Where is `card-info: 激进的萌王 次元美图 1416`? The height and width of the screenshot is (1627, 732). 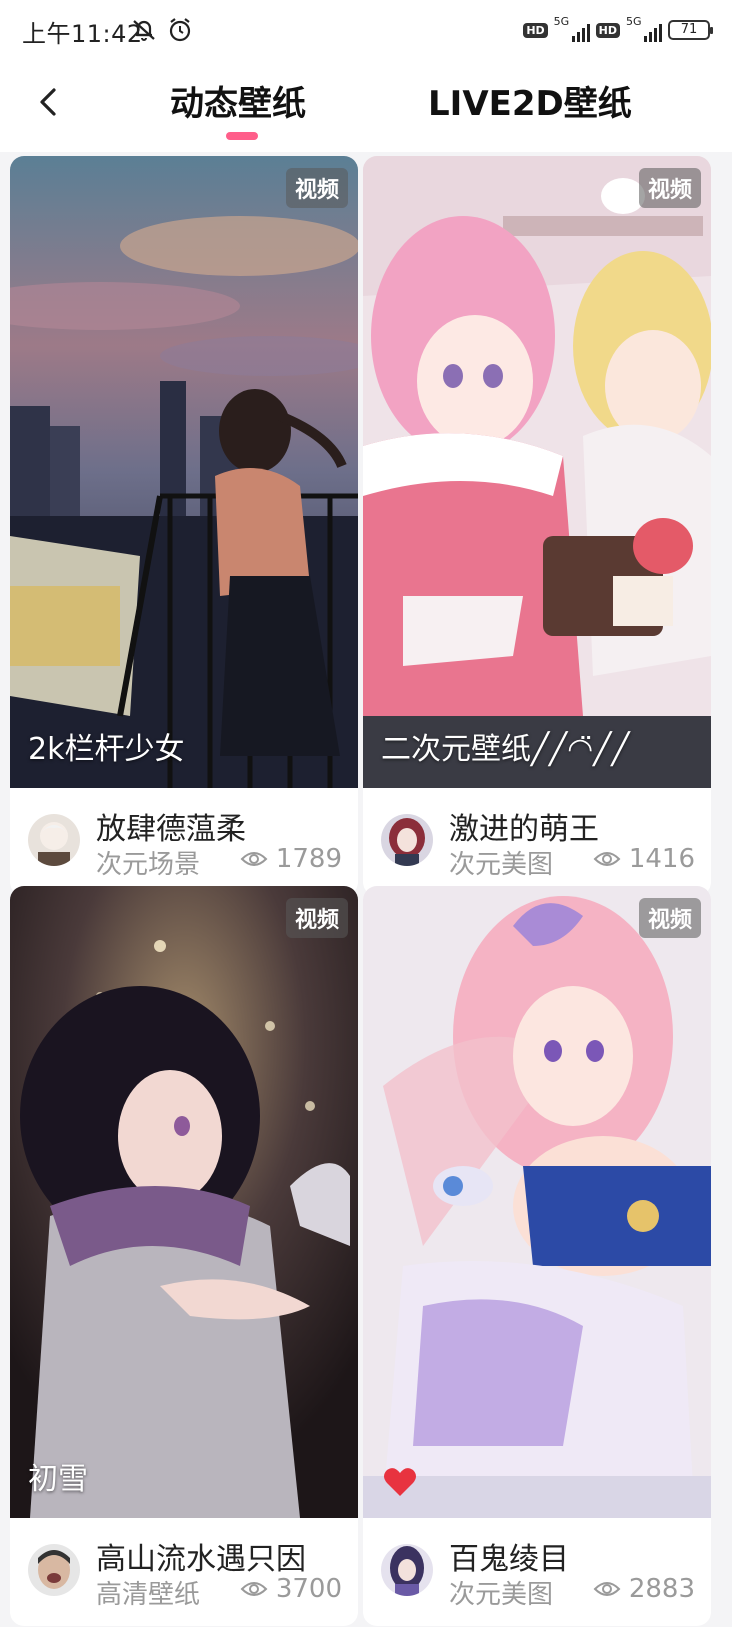
card-info: 激进的萌王 次元美图 1416 is located at coordinates (537, 842).